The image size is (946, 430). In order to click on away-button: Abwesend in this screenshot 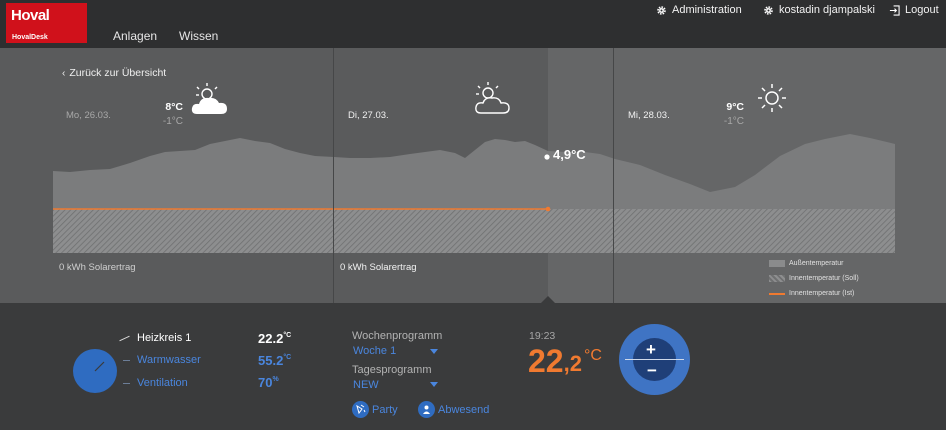, I will do `click(453, 409)`.